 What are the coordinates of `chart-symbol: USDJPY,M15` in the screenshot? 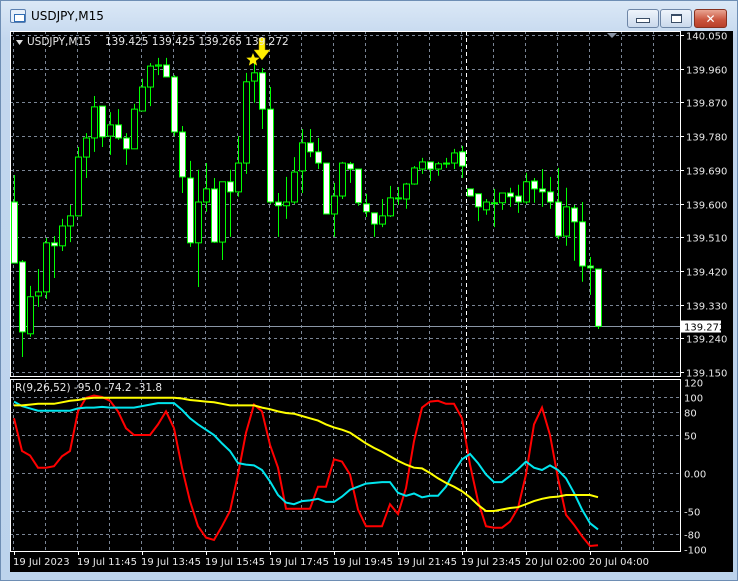 It's located at (59, 42).